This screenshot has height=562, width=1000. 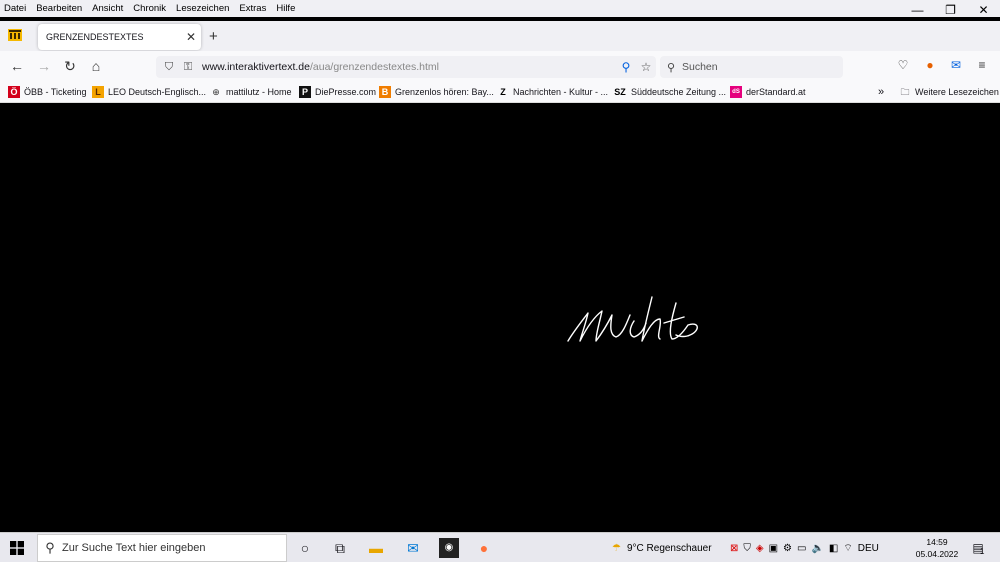 What do you see at coordinates (484, 548) in the screenshot?
I see `firefox-icon: ●` at bounding box center [484, 548].